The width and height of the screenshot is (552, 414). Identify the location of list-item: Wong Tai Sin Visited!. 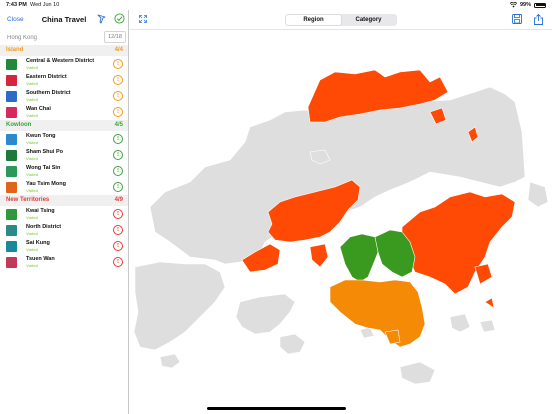
(64, 171).